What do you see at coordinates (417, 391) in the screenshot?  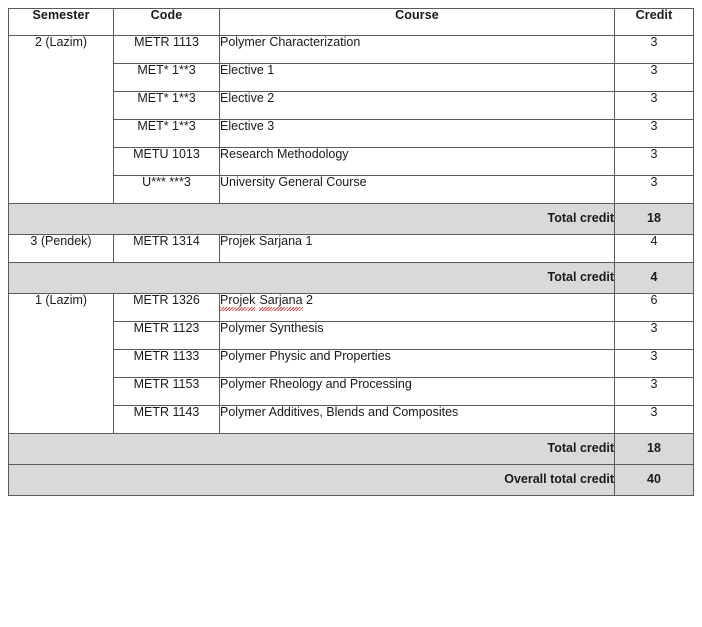 I see `course-name-cell: Polymer Rheology and Processing` at bounding box center [417, 391].